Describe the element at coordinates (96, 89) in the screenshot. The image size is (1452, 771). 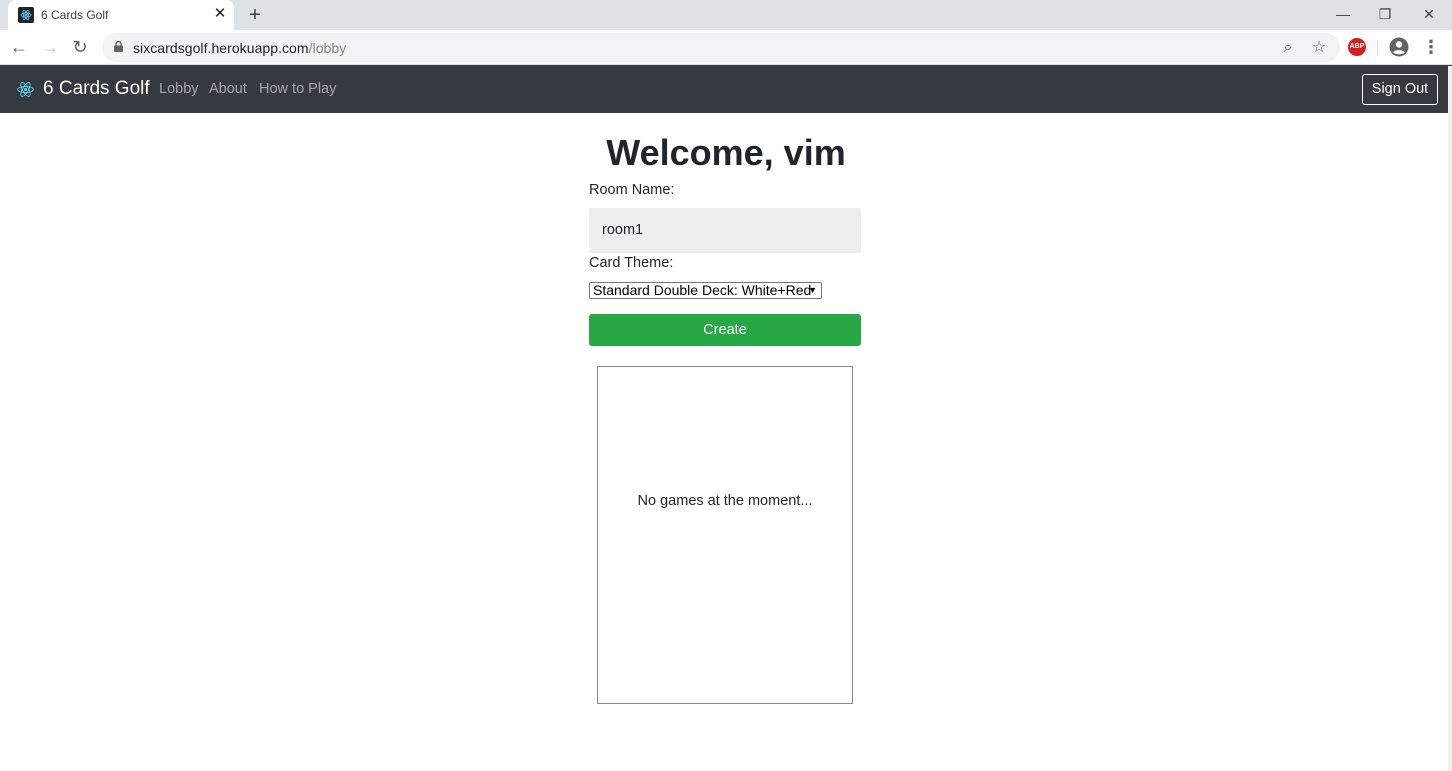
I see `brand-title: 6 Cards Golf` at that location.